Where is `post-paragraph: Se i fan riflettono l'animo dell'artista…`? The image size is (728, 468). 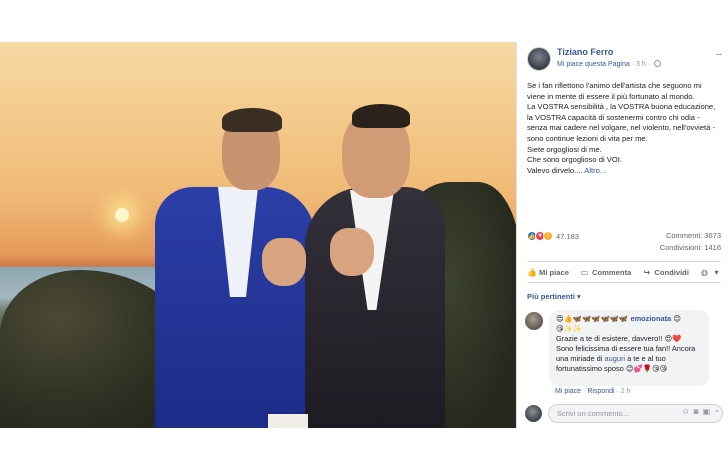
post-paragraph: Se i fan riflettono l'animo dell'artista… is located at coordinates (614, 91).